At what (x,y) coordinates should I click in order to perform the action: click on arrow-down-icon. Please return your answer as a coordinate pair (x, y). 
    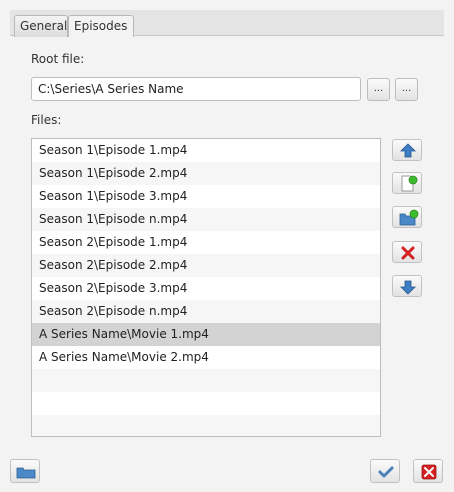
    Looking at the image, I should click on (408, 287).